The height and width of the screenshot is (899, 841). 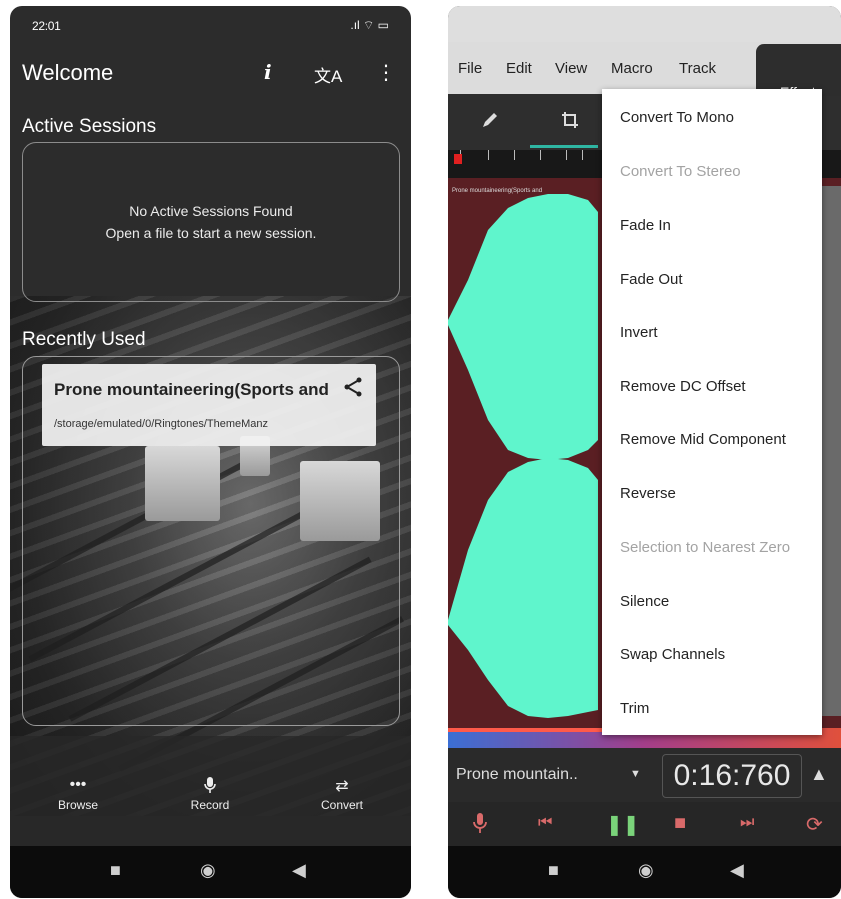 What do you see at coordinates (369, 25) in the screenshot?
I see `status-icons: .ıl ⌔ ▭` at bounding box center [369, 25].